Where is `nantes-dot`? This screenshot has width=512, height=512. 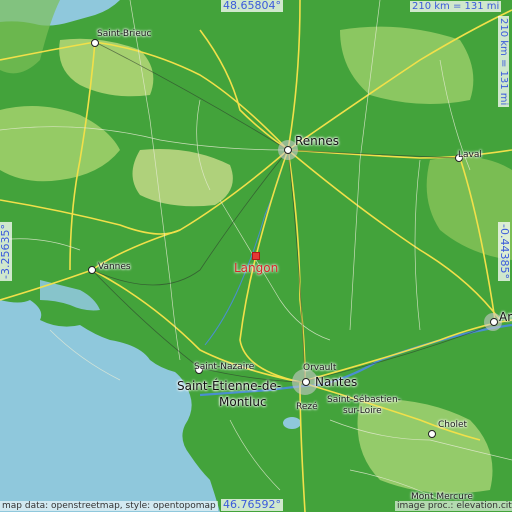 nantes-dot is located at coordinates (306, 382).